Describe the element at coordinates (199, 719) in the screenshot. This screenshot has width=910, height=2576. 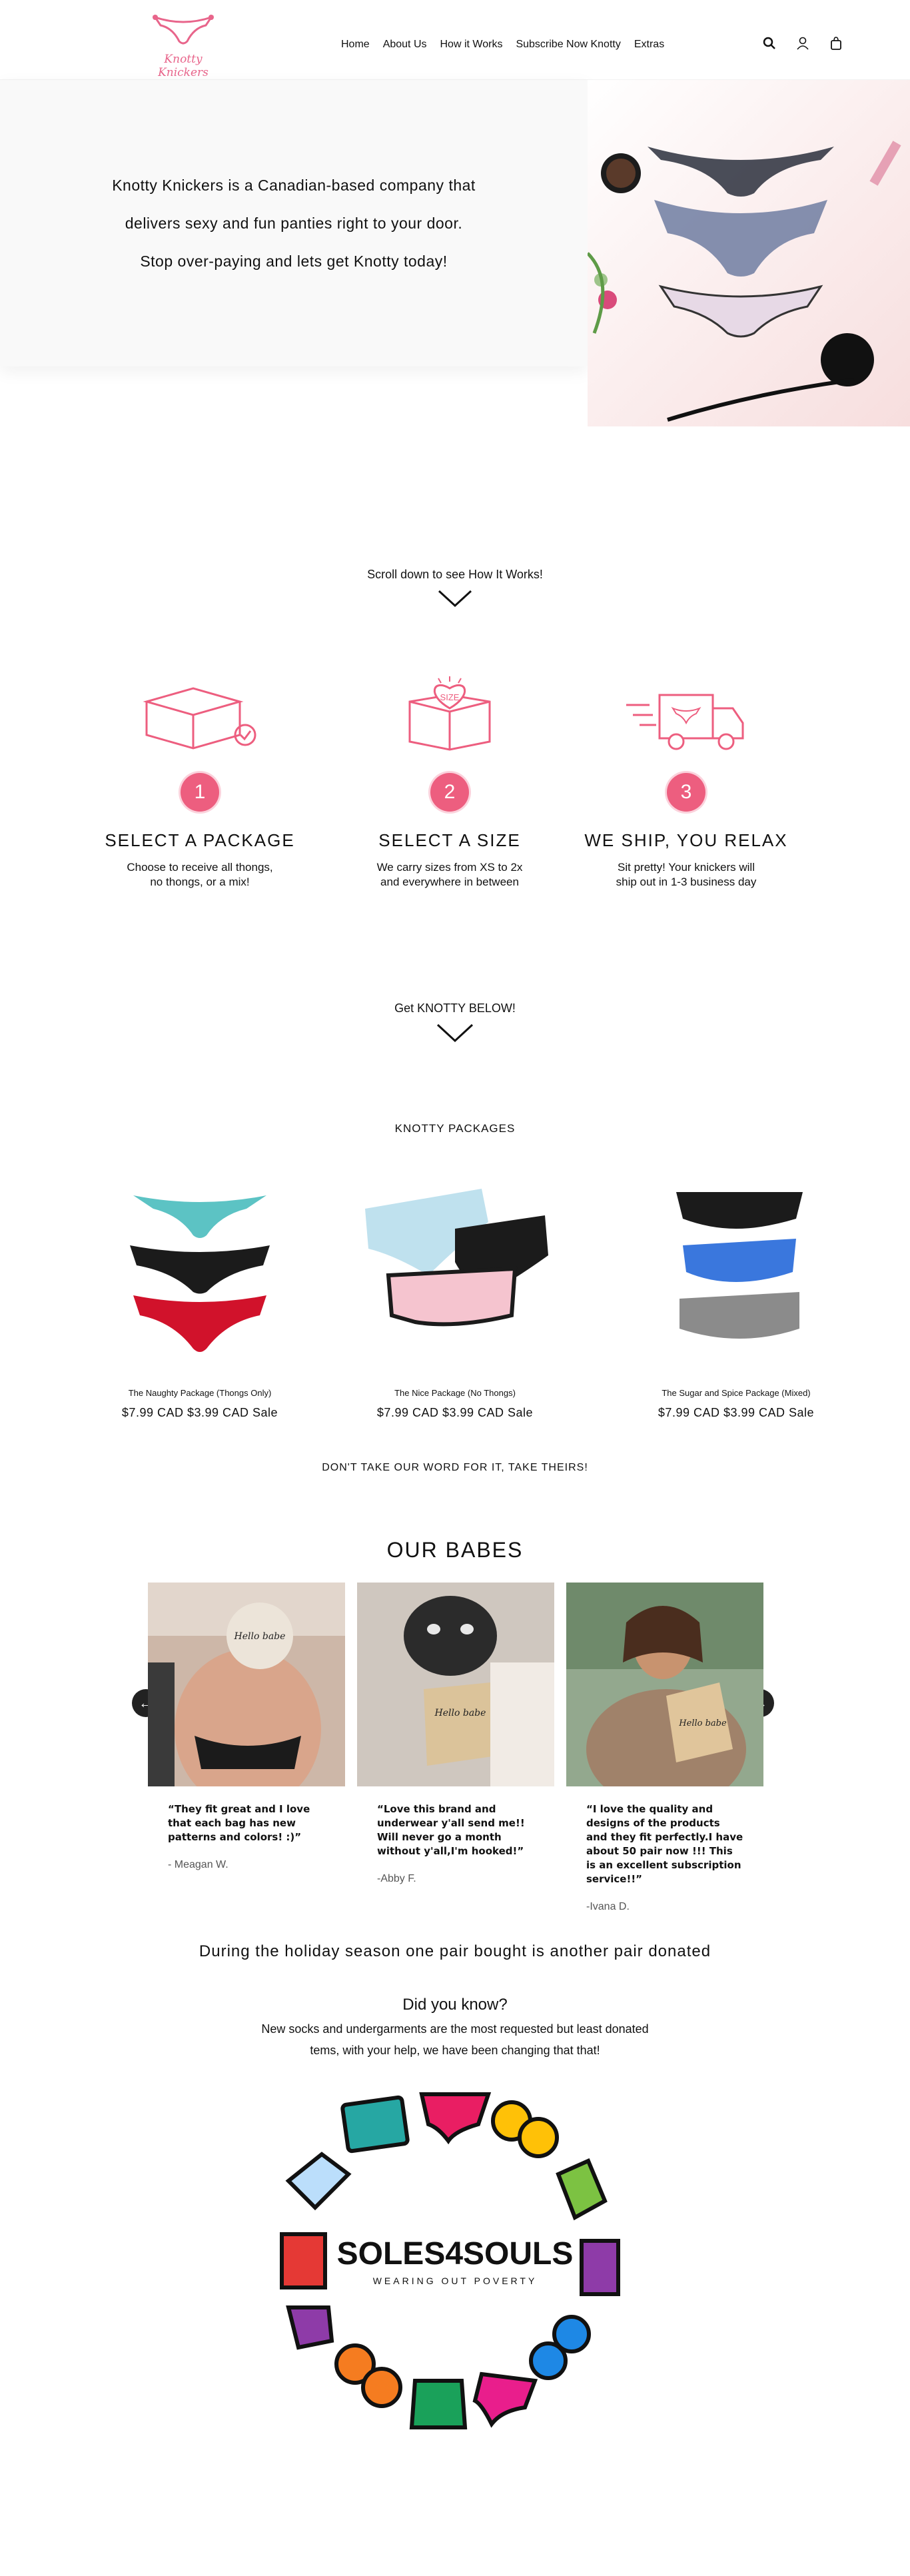
I see `box-check-icon` at that location.